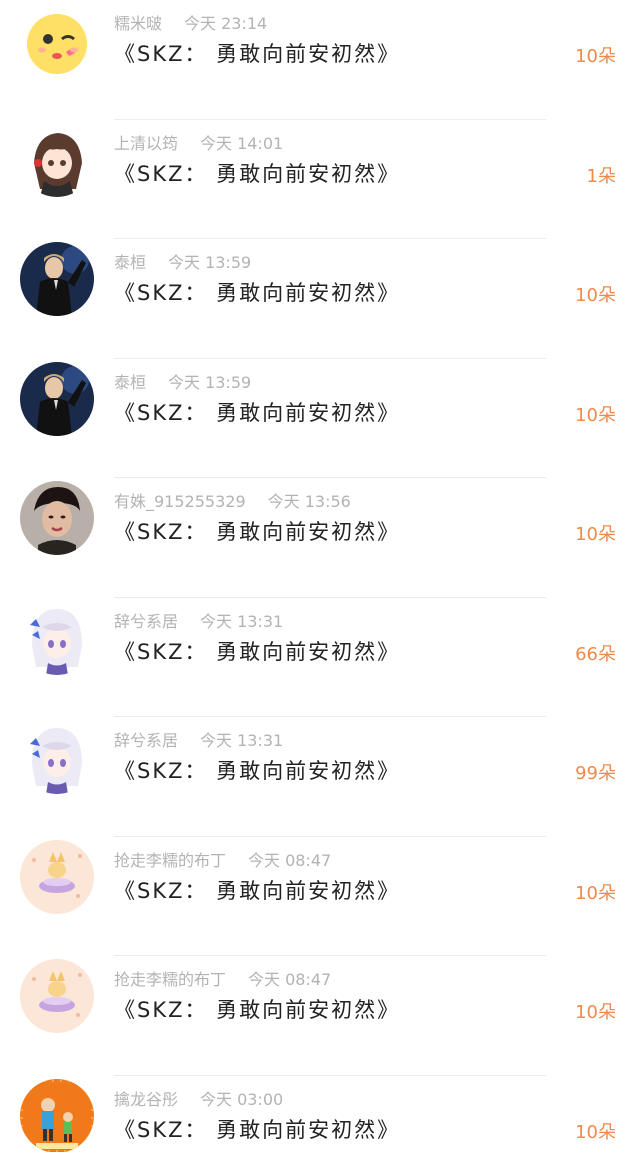 Image resolution: width=640 pixels, height=1152 pixels. I want to click on portrait-avatar-icon, so click(57, 518).